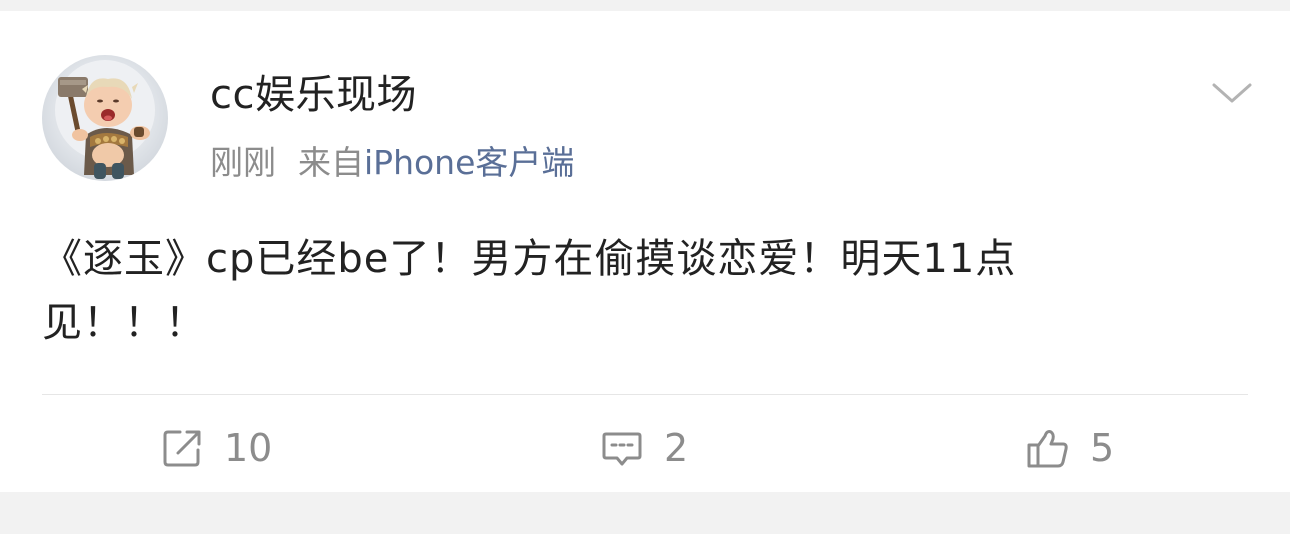  I want to click on like-button: 5, so click(1070, 448).